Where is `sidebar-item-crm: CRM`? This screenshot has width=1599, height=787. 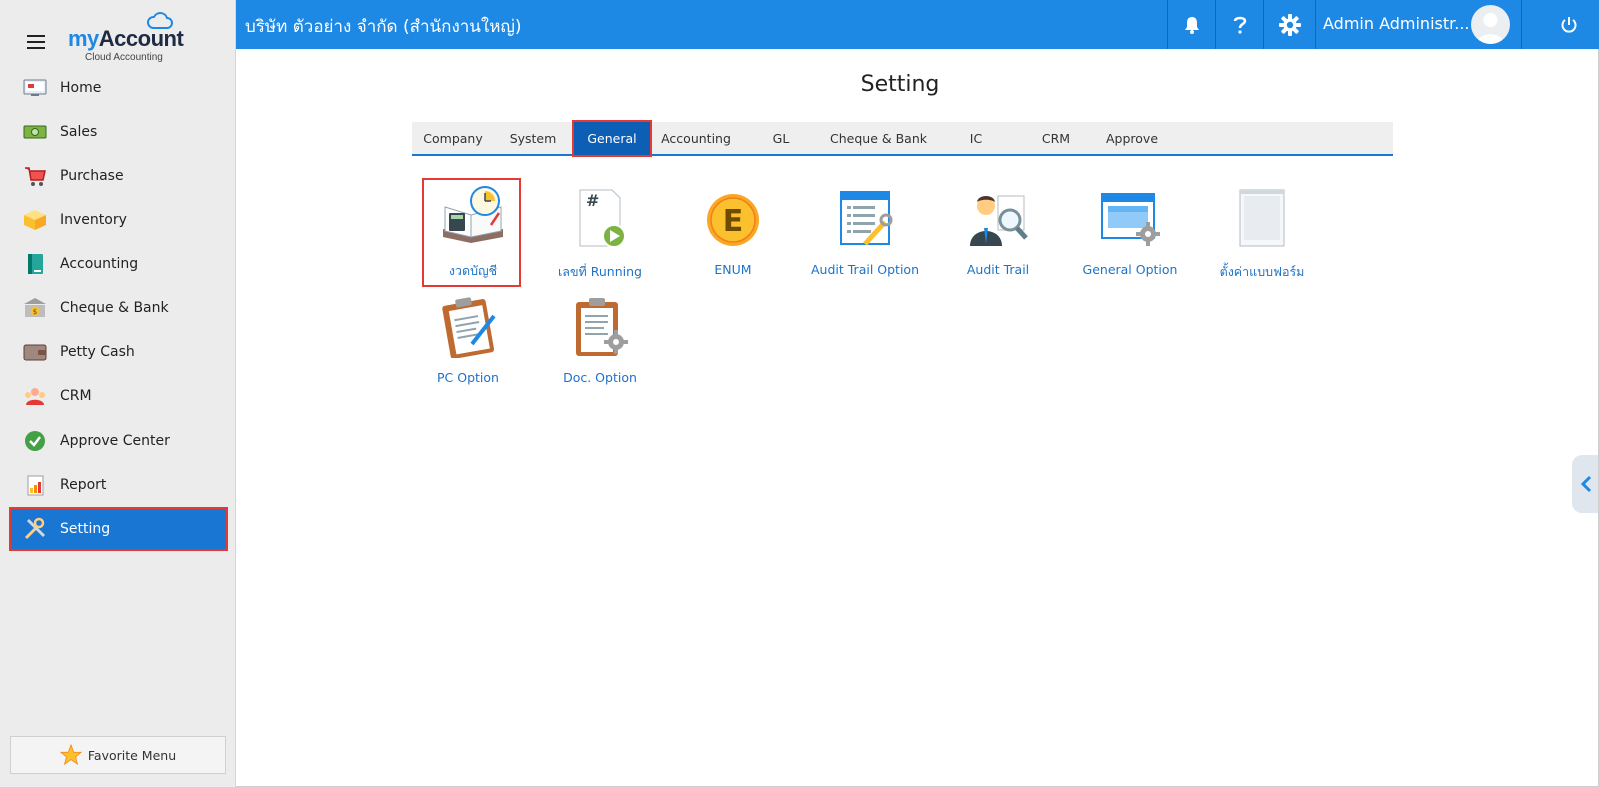 sidebar-item-crm: CRM is located at coordinates (118, 396).